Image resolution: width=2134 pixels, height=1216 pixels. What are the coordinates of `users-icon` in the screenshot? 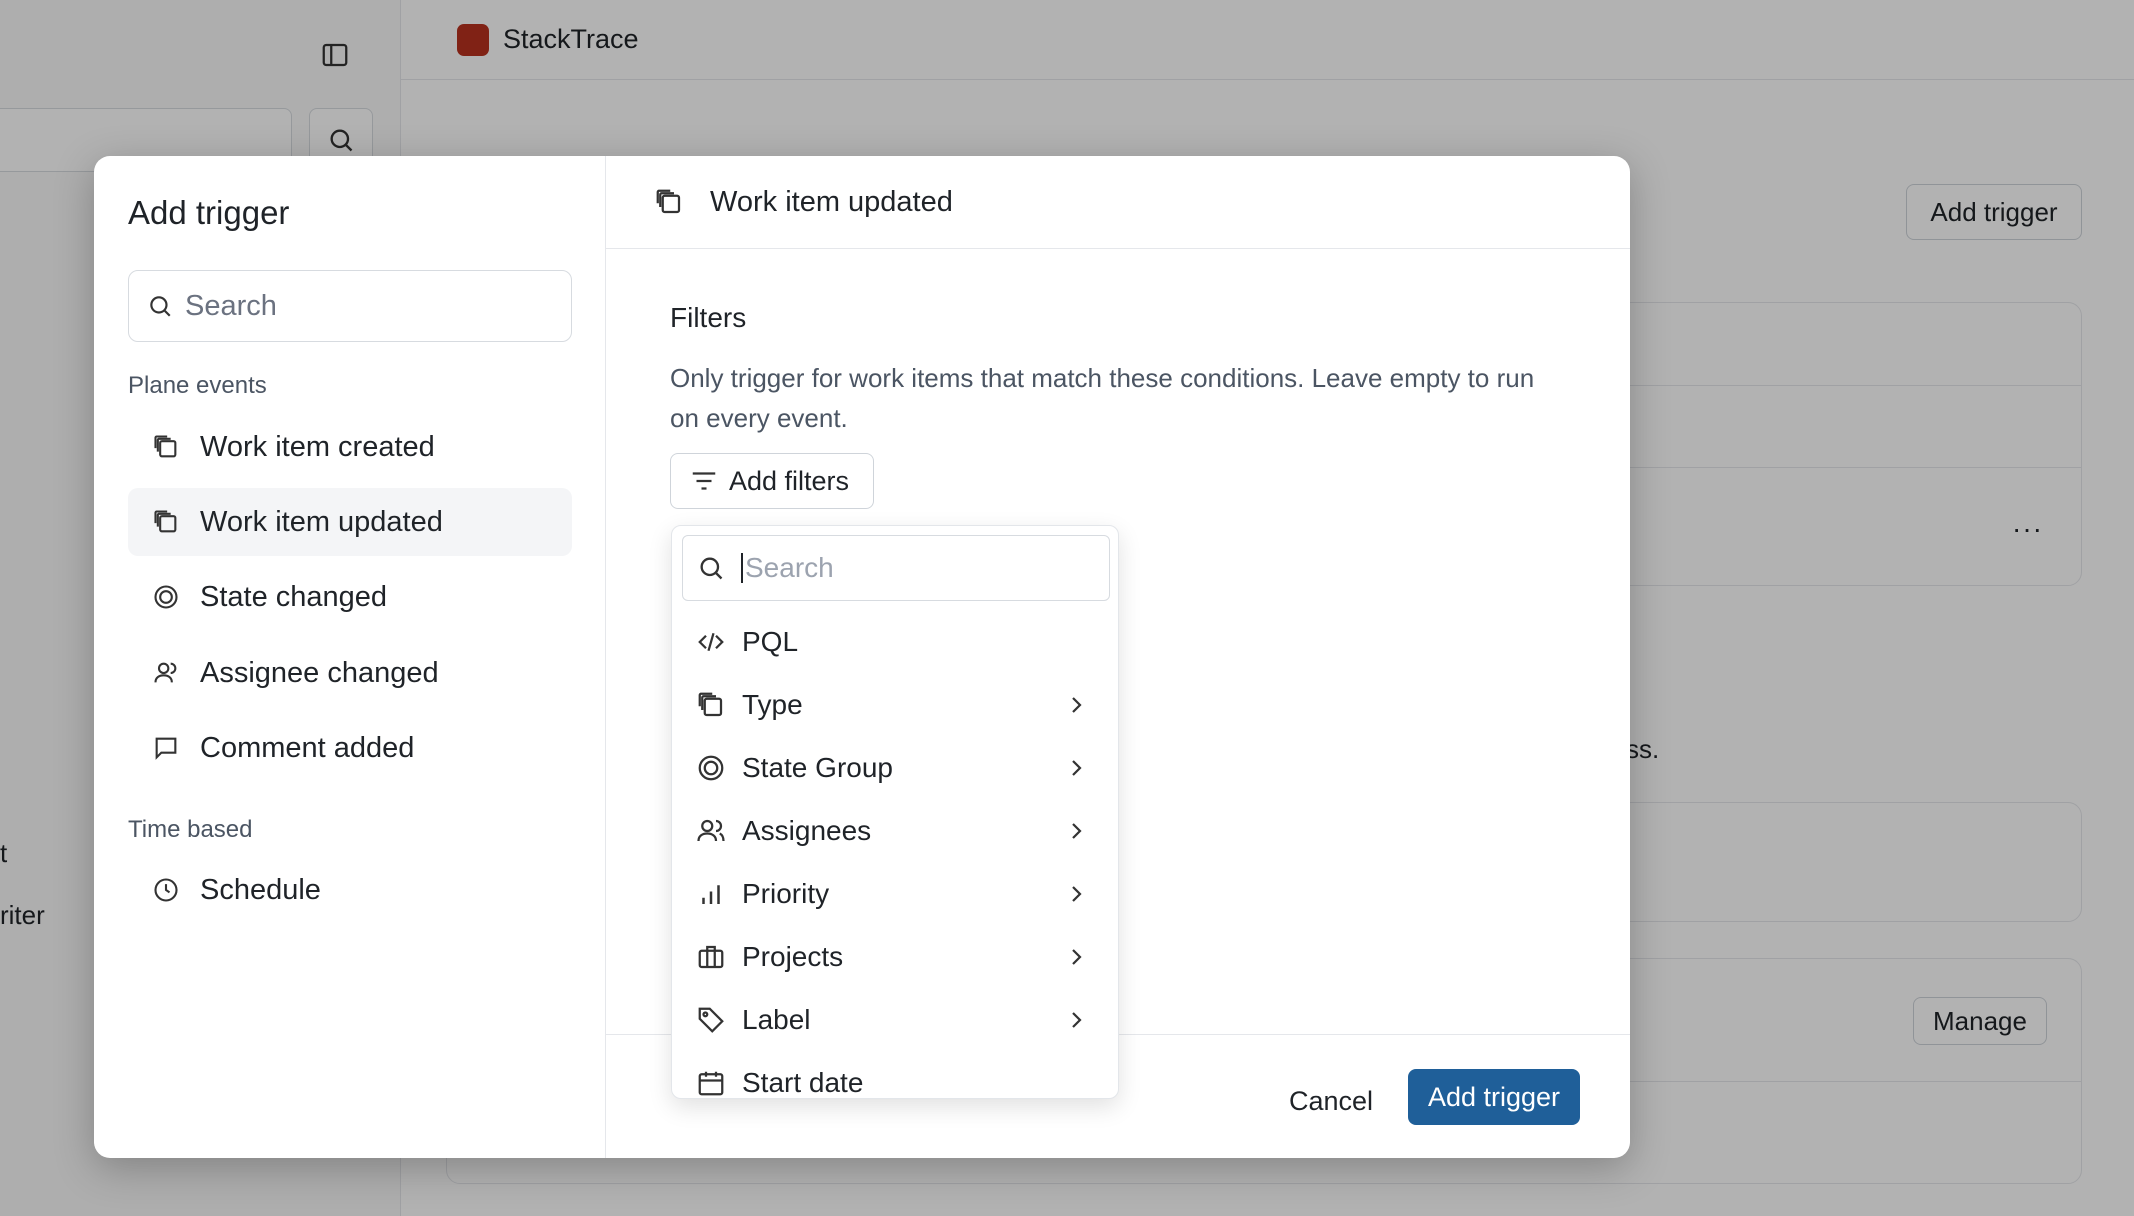 It's located at (711, 830).